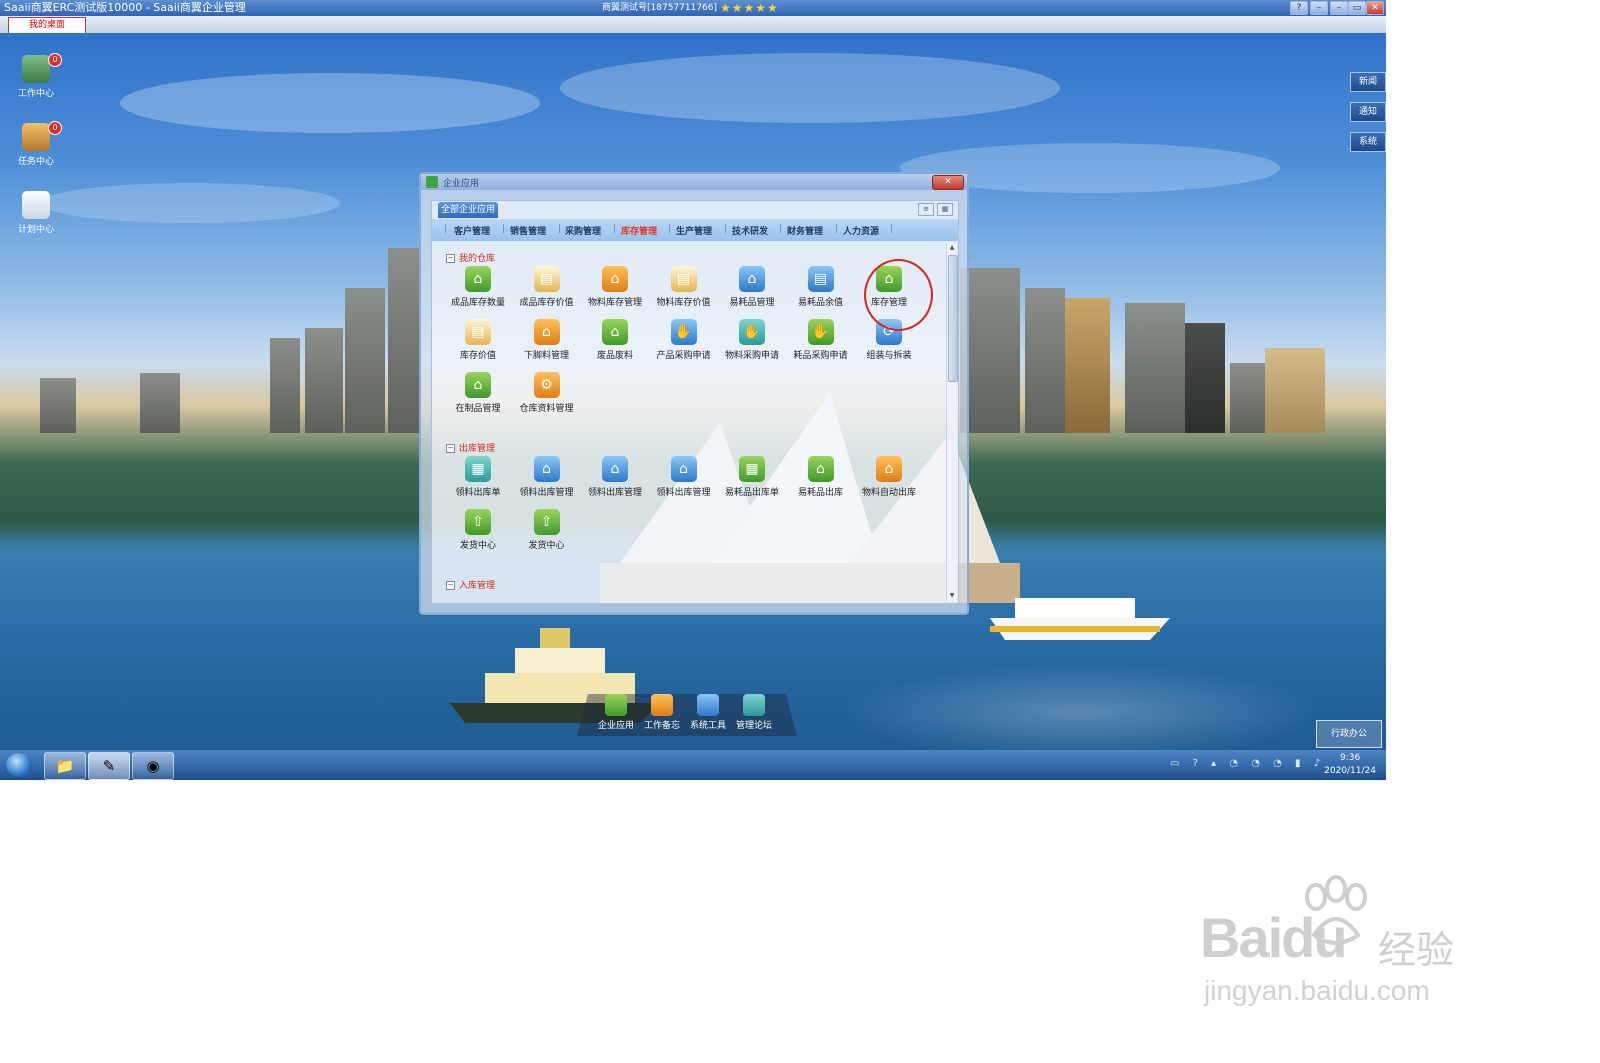  I want to click on restore-button: ▭, so click(1357, 8).